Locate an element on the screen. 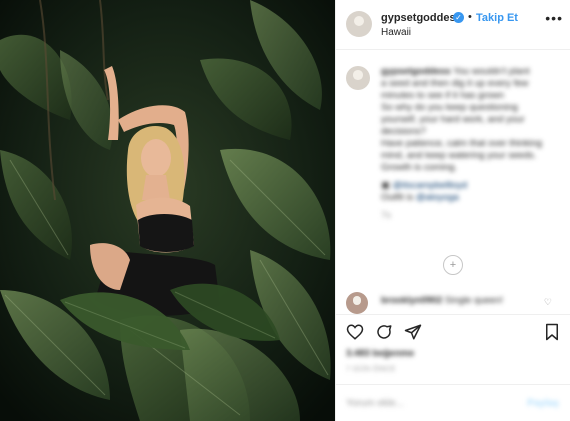 This screenshot has height=421, width=570. comment-item: brooklyn0902 Single queen! is located at coordinates (442, 300).